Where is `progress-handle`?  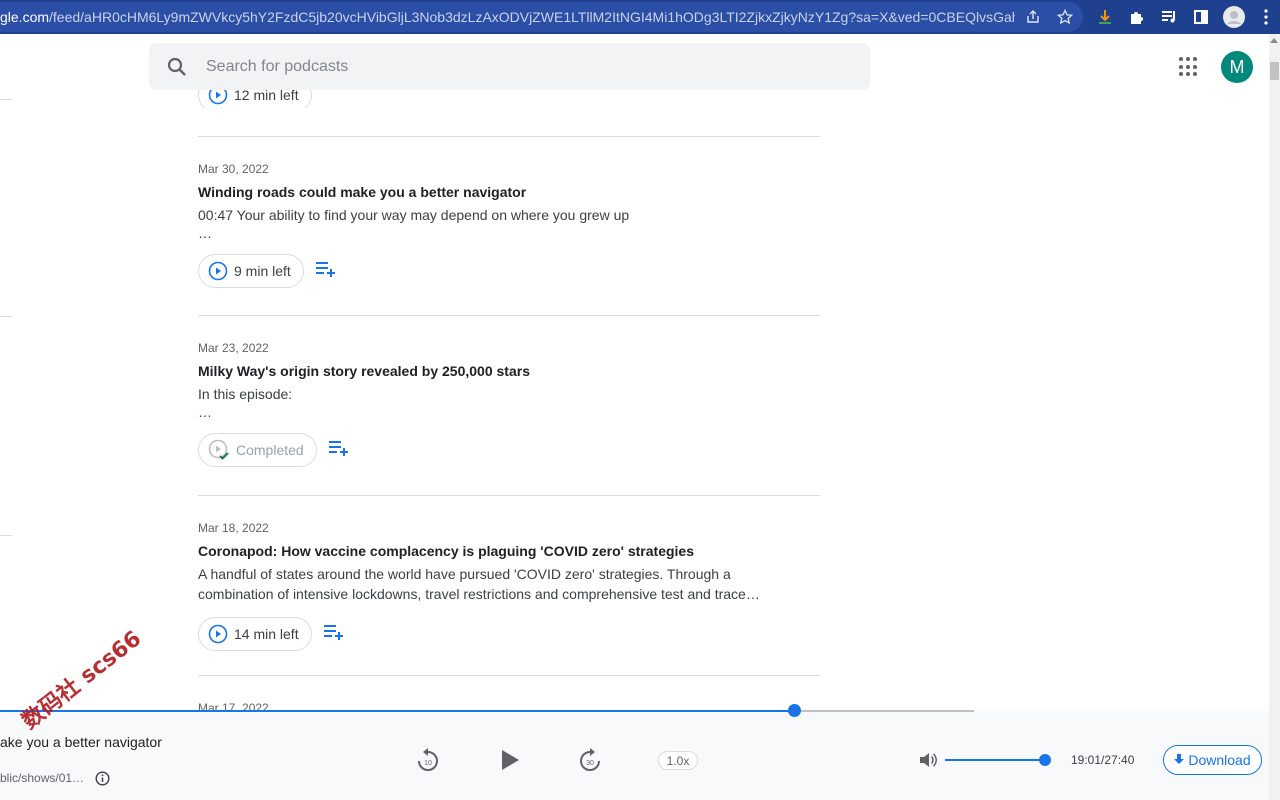
progress-handle is located at coordinates (794, 710).